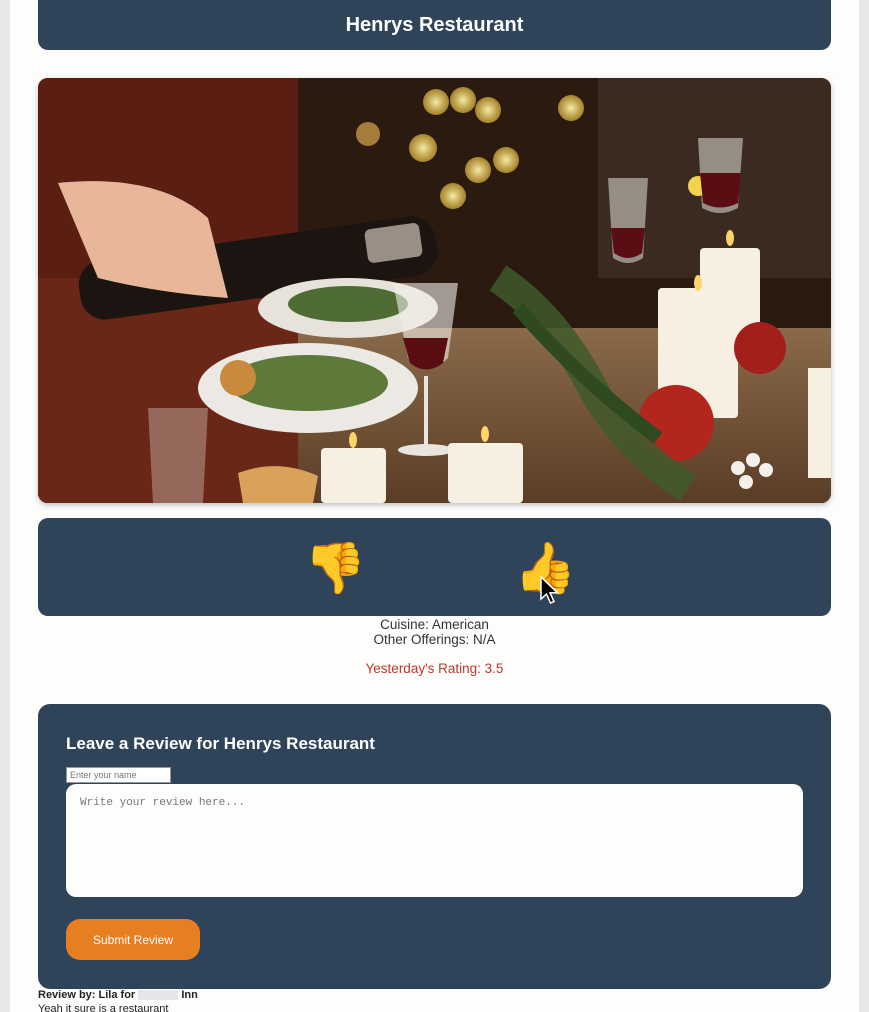  I want to click on review-body: Yeah it sure is a restaurant, so click(103, 1007).